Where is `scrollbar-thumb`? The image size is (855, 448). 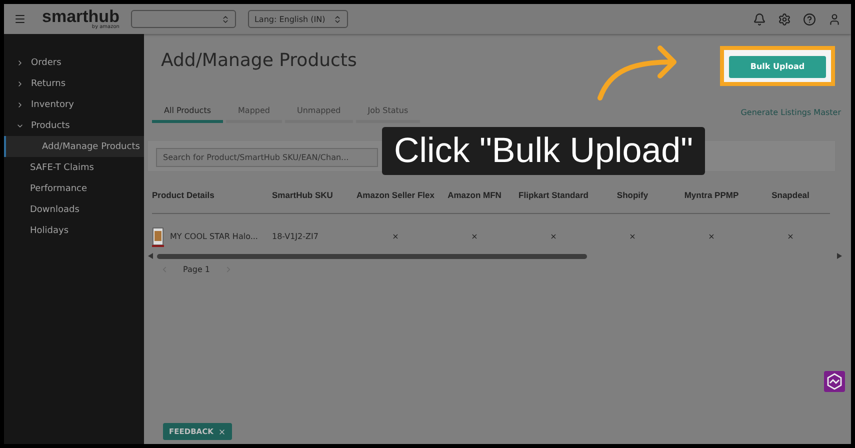
scrollbar-thumb is located at coordinates (372, 256).